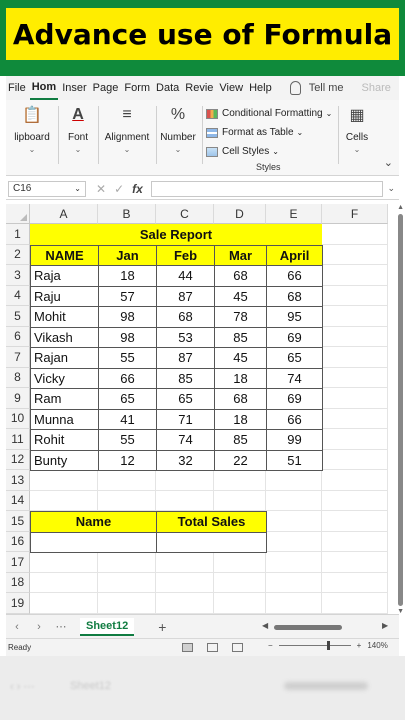 This screenshot has height=720, width=405. Describe the element at coordinates (18, 398) in the screenshot. I see `row-header: 9` at that location.